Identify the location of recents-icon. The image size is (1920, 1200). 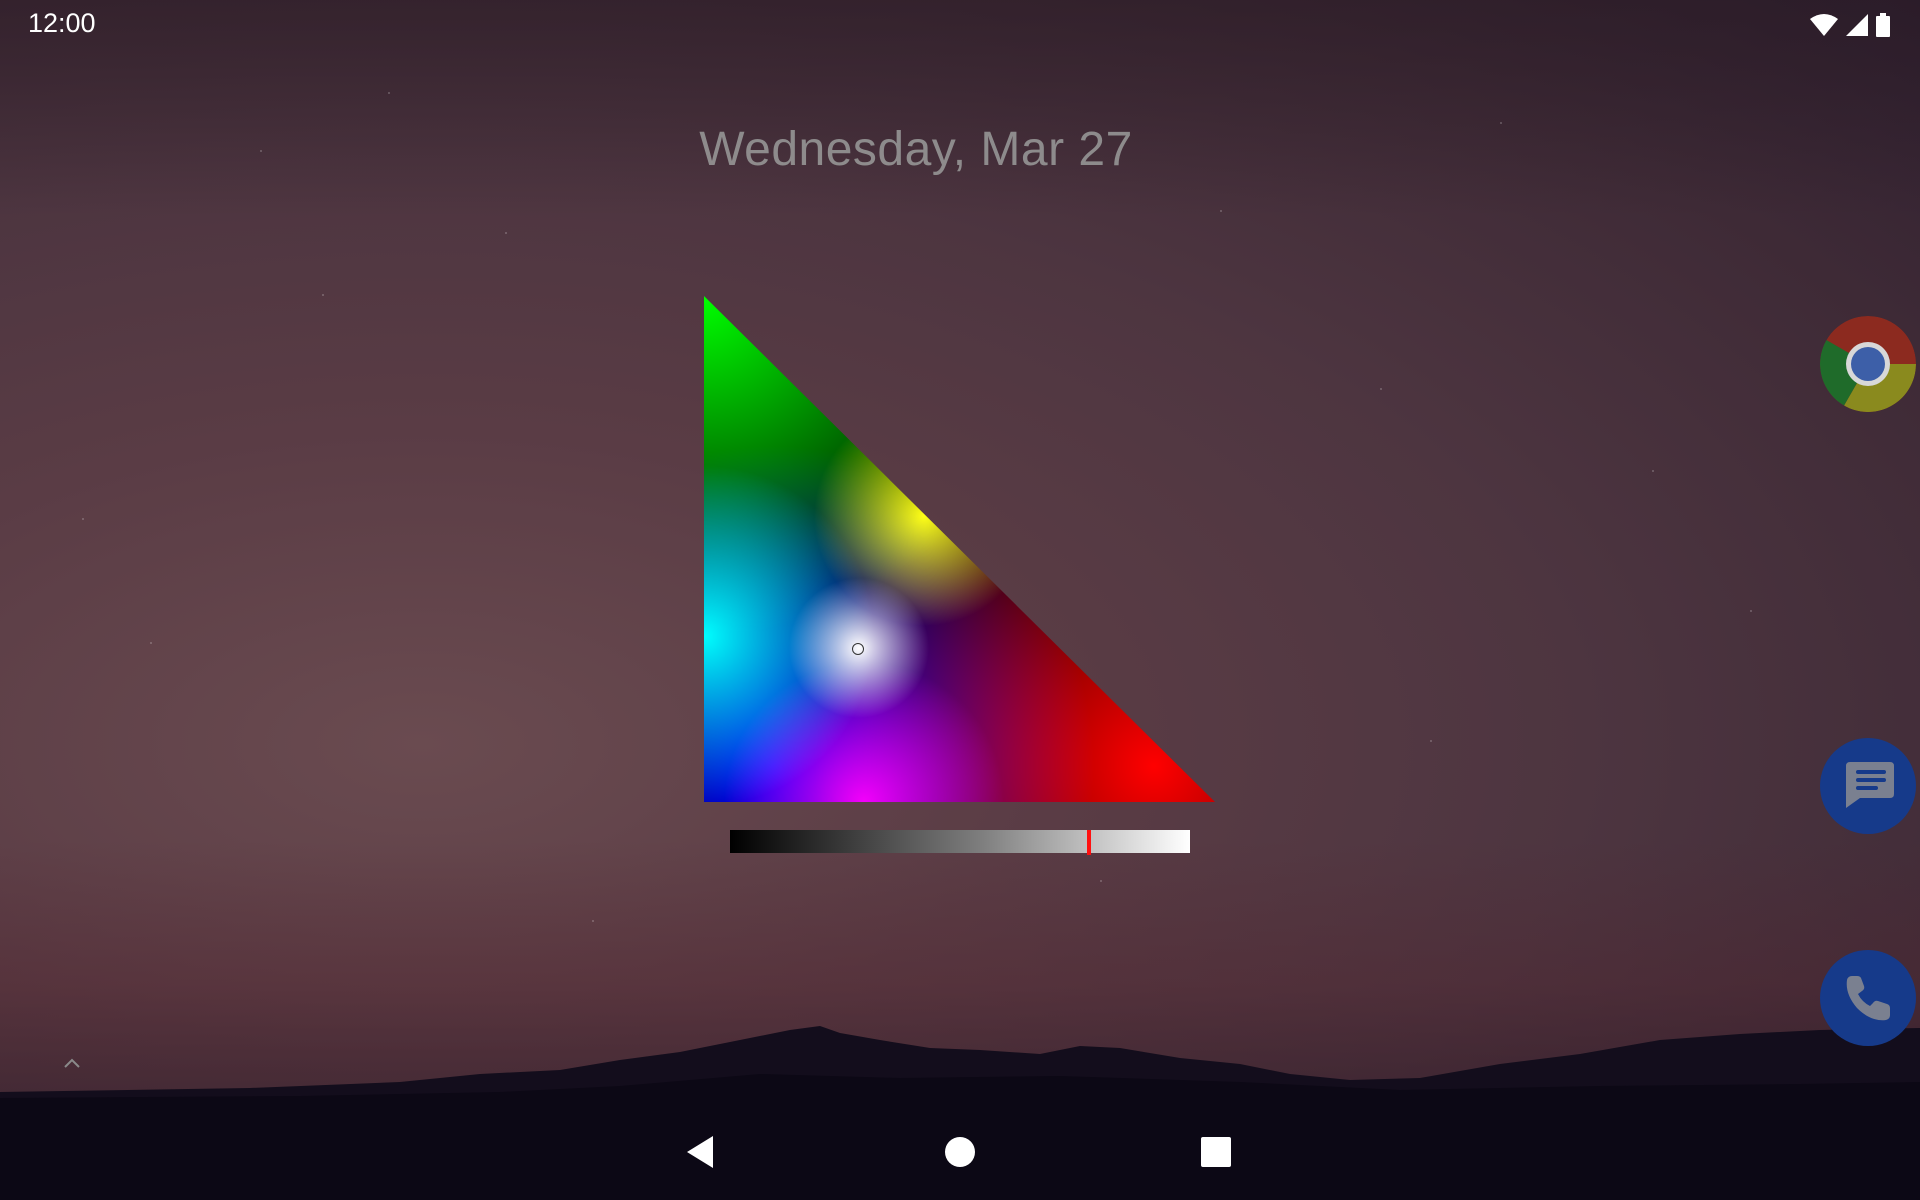
(1216, 1152).